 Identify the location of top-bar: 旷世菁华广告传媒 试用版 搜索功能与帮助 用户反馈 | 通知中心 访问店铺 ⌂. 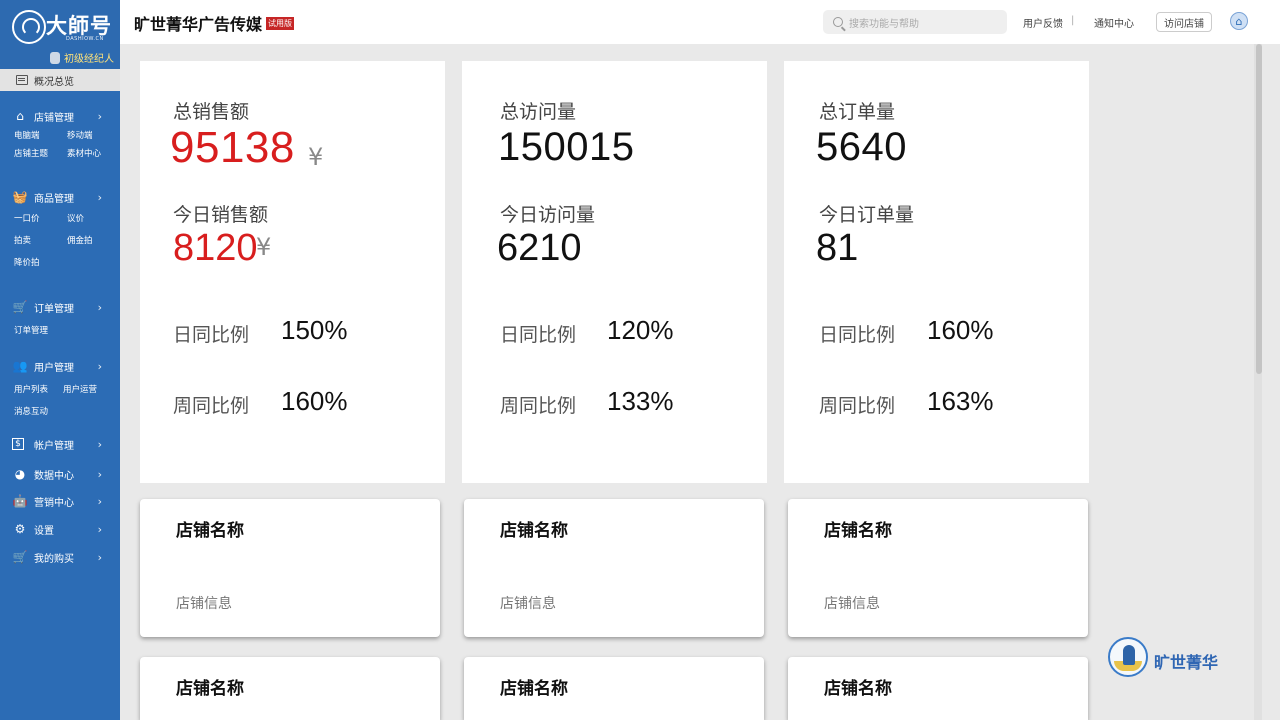
(700, 22).